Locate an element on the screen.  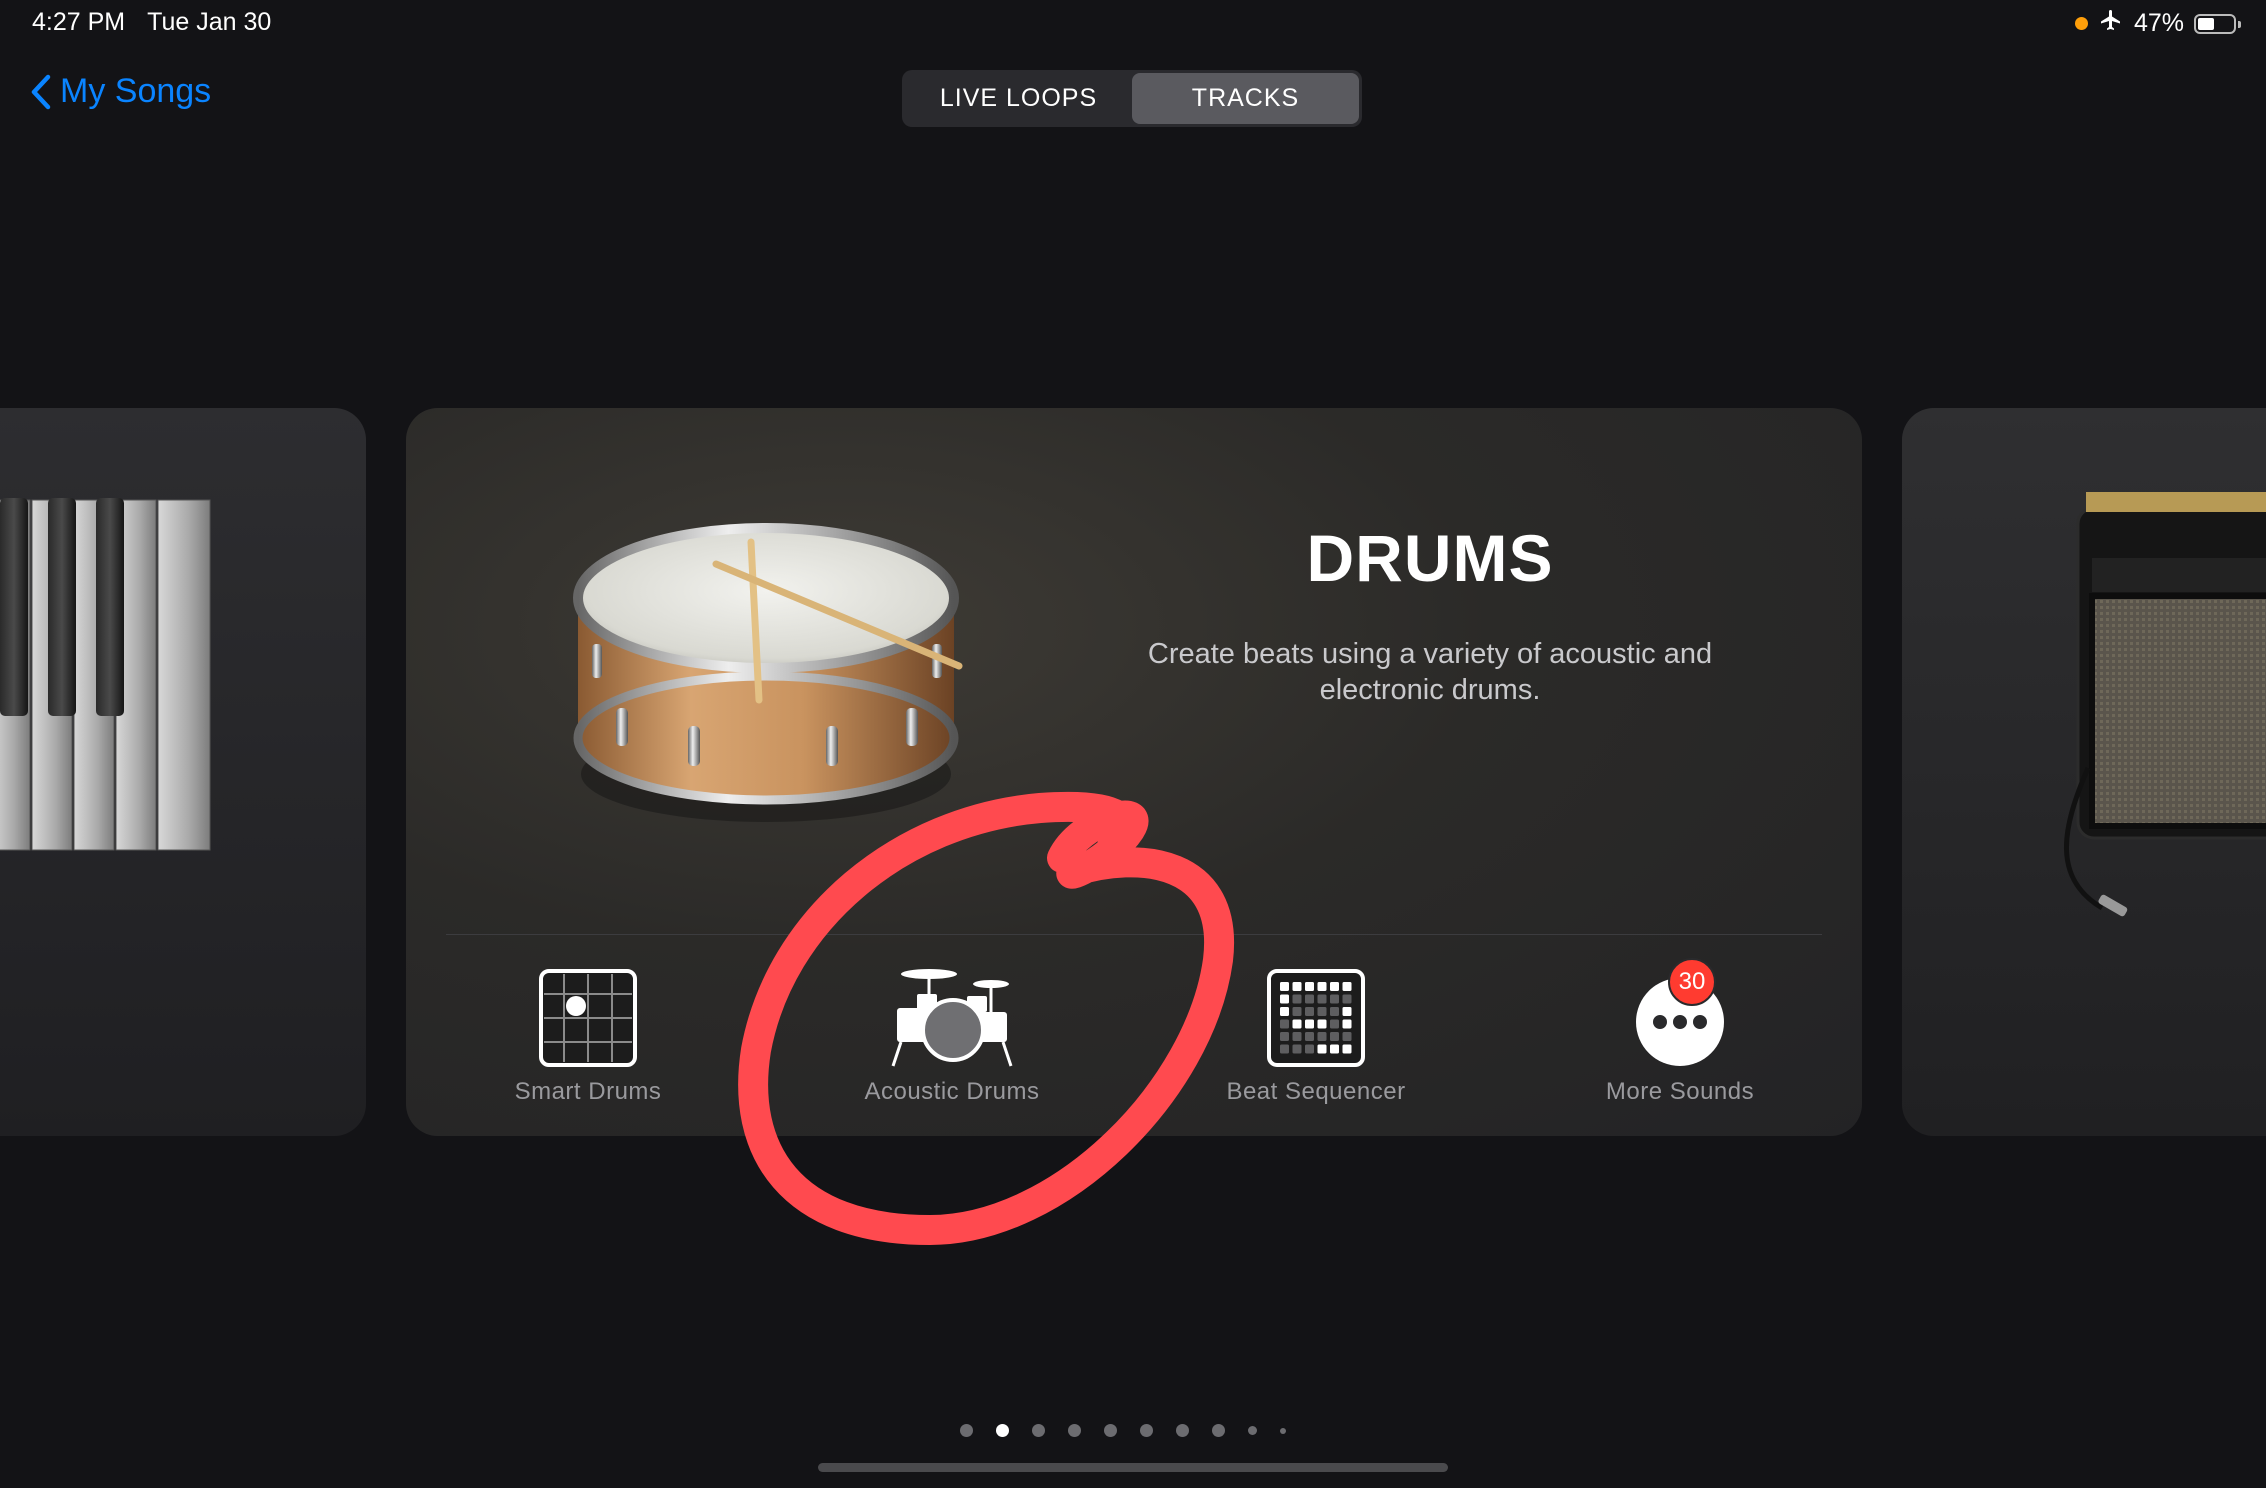
battery-percent: 47% is located at coordinates (2158, 23).